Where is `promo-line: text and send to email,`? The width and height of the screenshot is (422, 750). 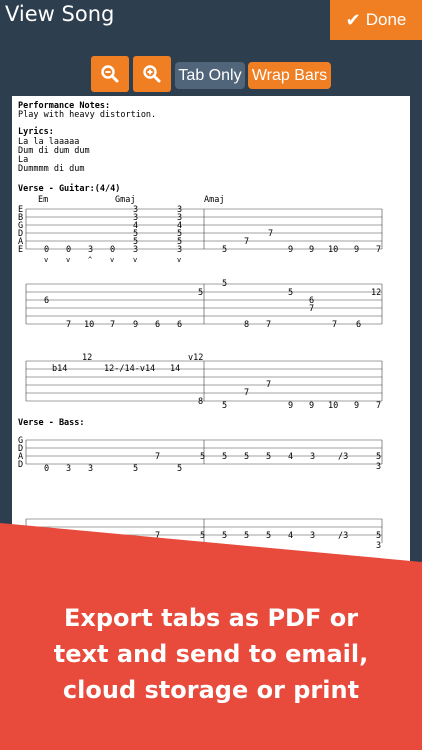
promo-line: text and send to email, is located at coordinates (211, 654).